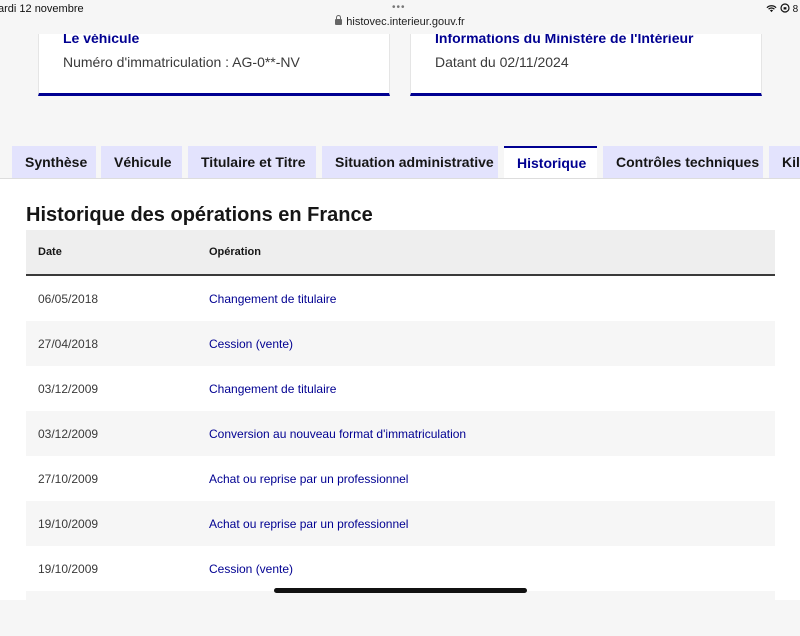  I want to click on address-bar: histovec.interieur.gouv.fr, so click(400, 21).